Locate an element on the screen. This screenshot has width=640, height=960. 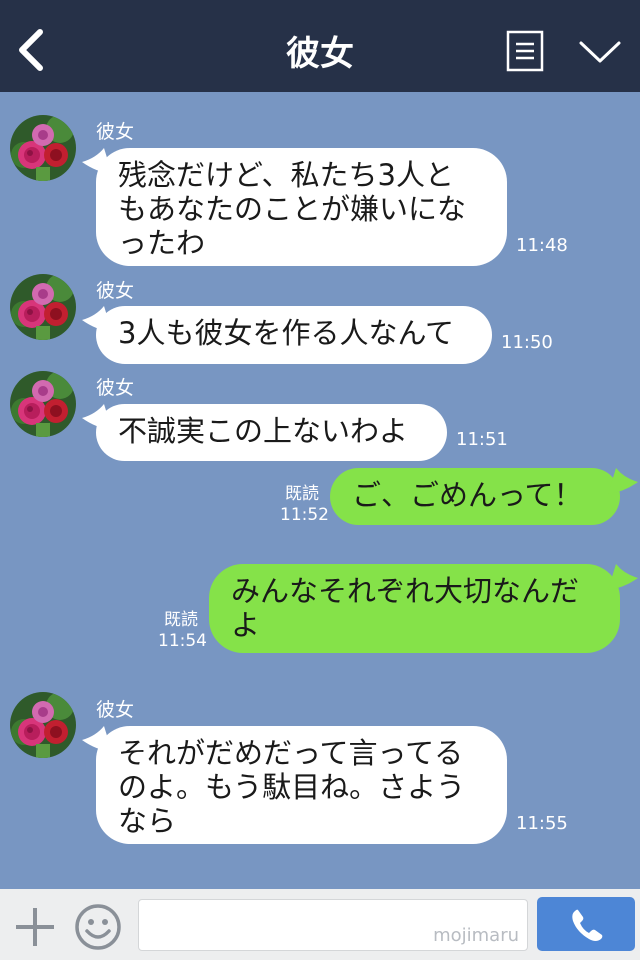
chat-header: 彼女 is located at coordinates (320, 46).